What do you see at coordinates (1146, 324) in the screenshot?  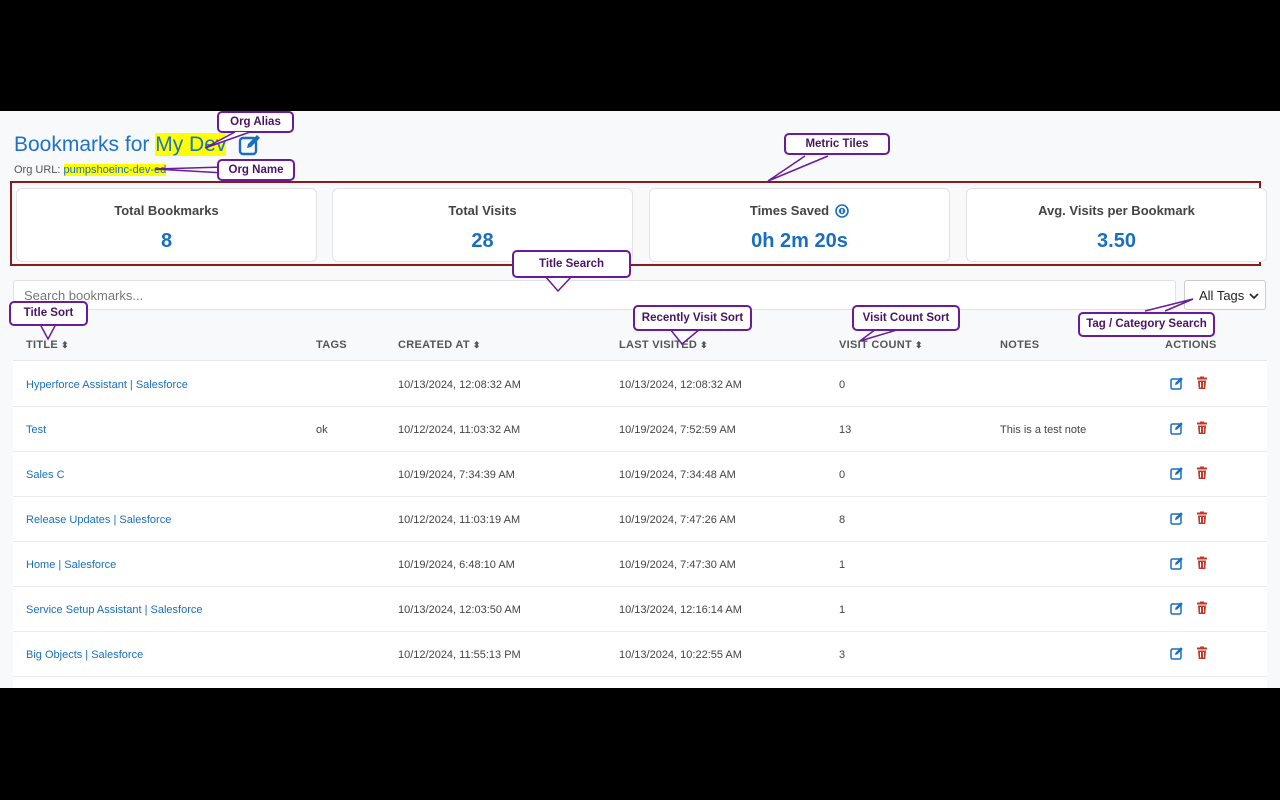 I see `callout-tag-category-search: Tag / Category Search` at bounding box center [1146, 324].